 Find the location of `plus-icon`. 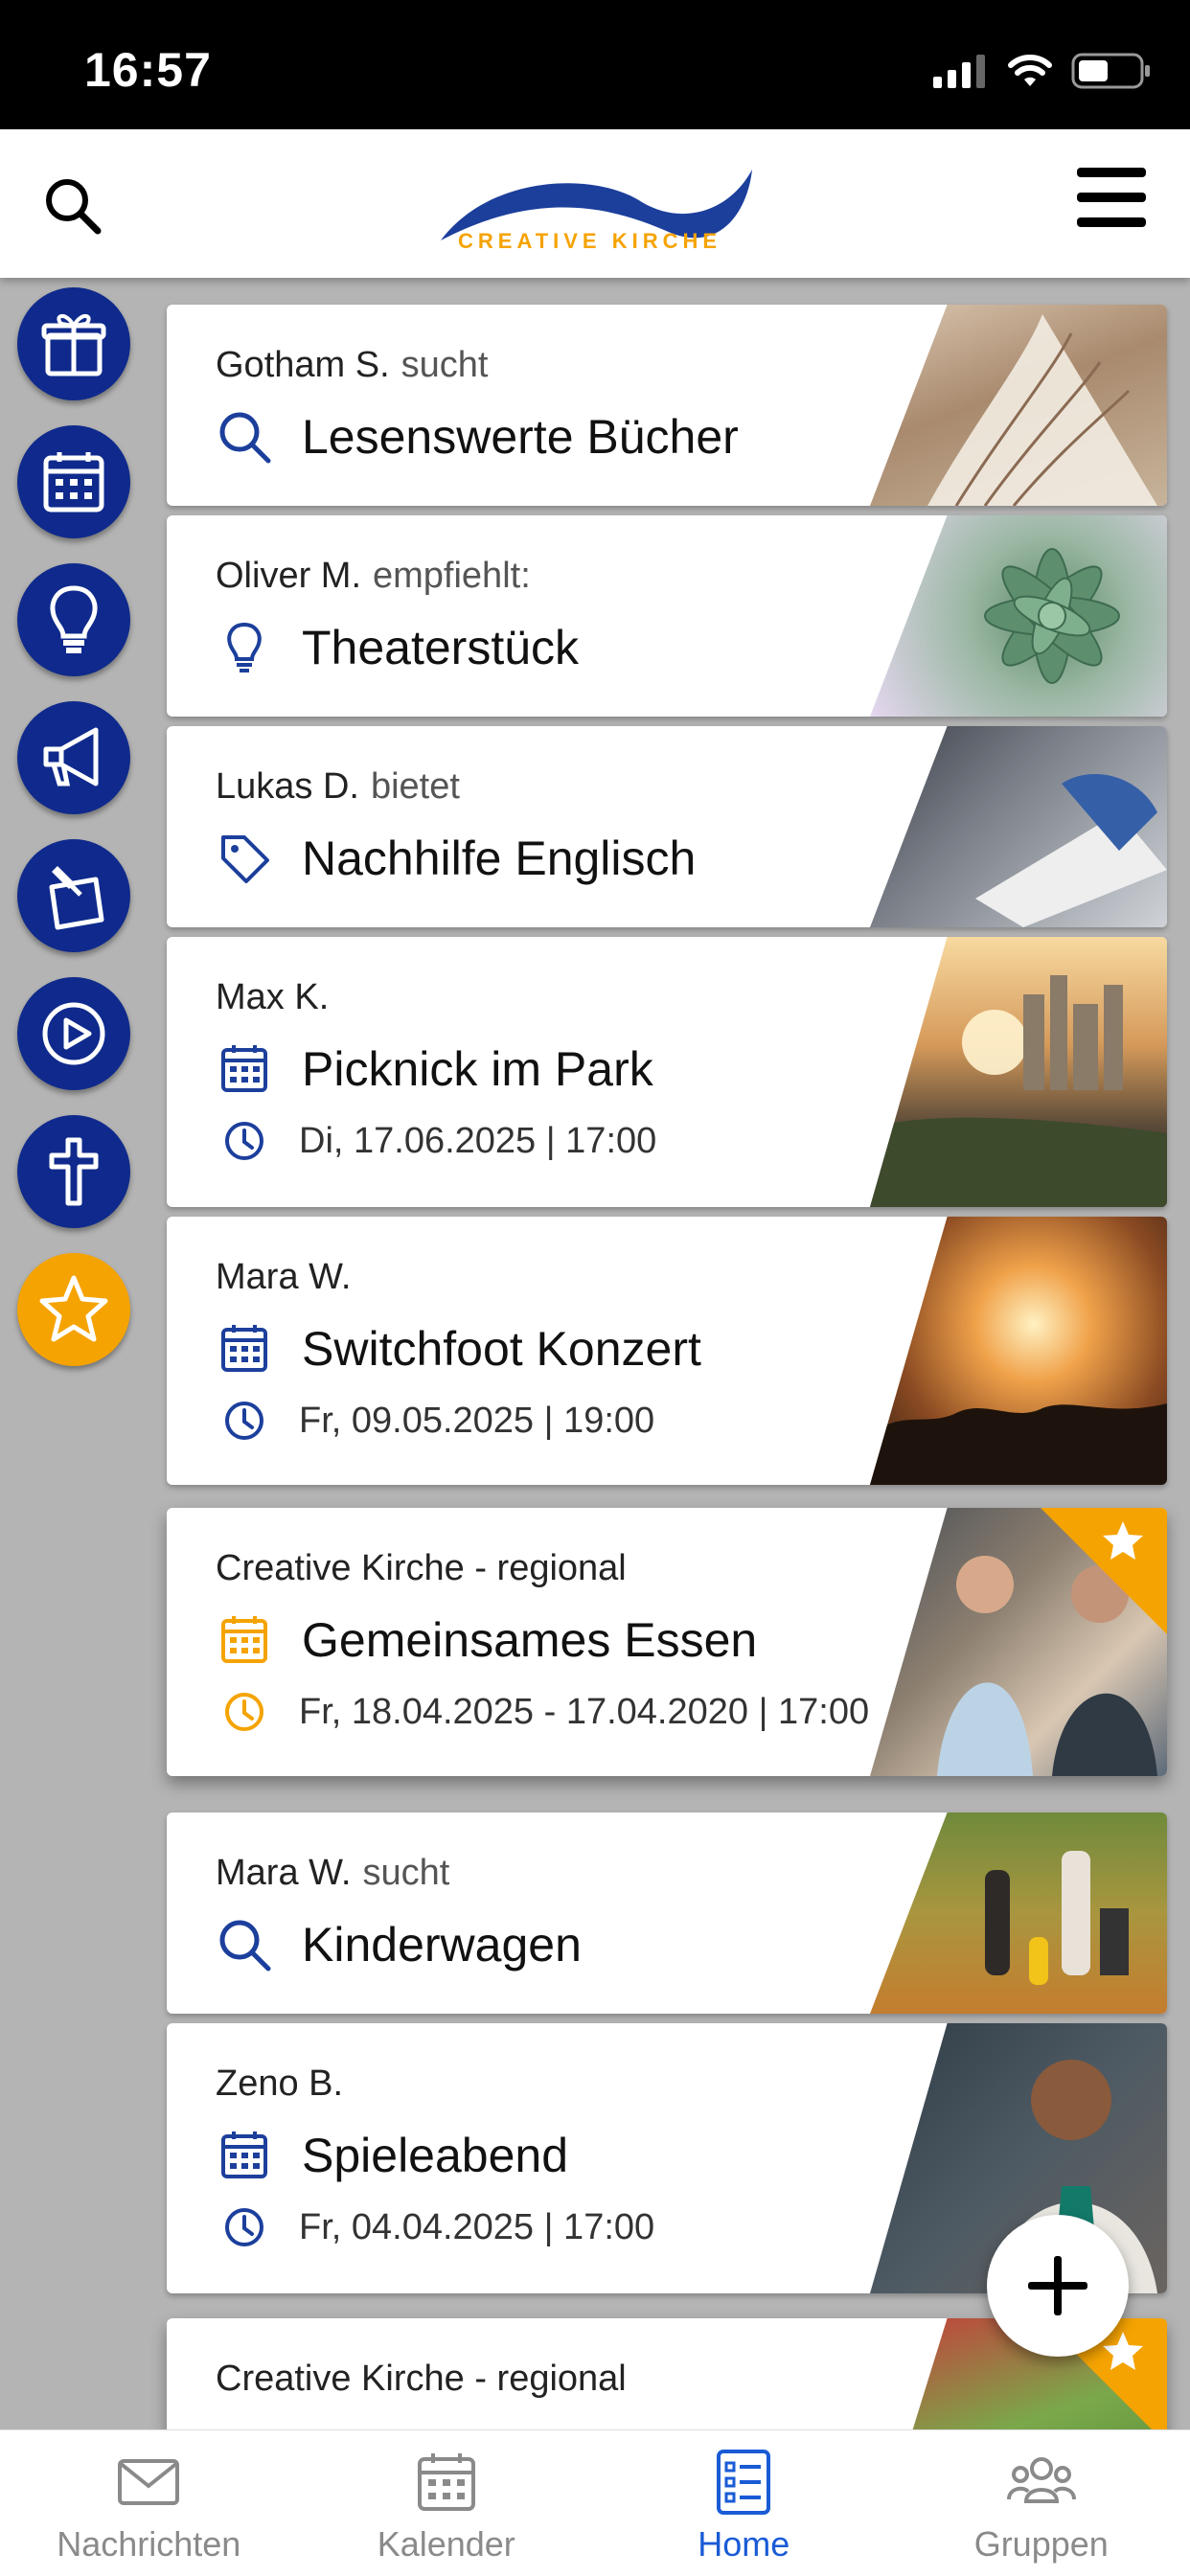

plus-icon is located at coordinates (1058, 2285).